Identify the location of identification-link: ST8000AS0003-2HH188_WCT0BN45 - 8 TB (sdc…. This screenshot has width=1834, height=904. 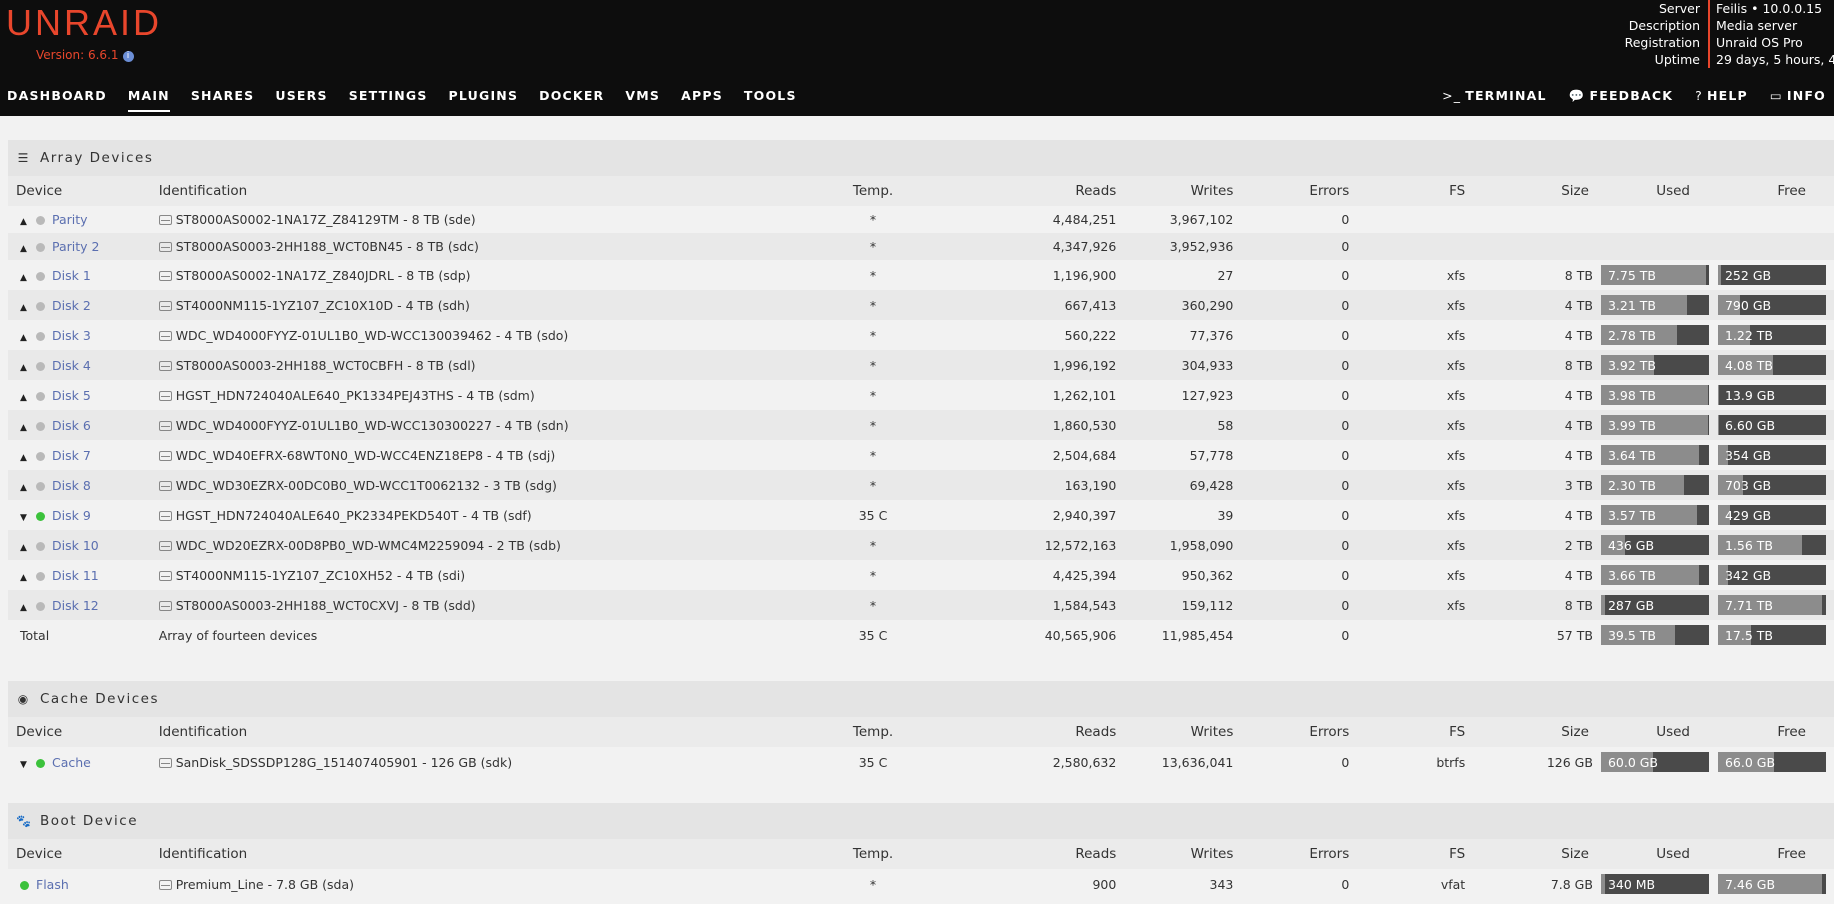
(327, 246).